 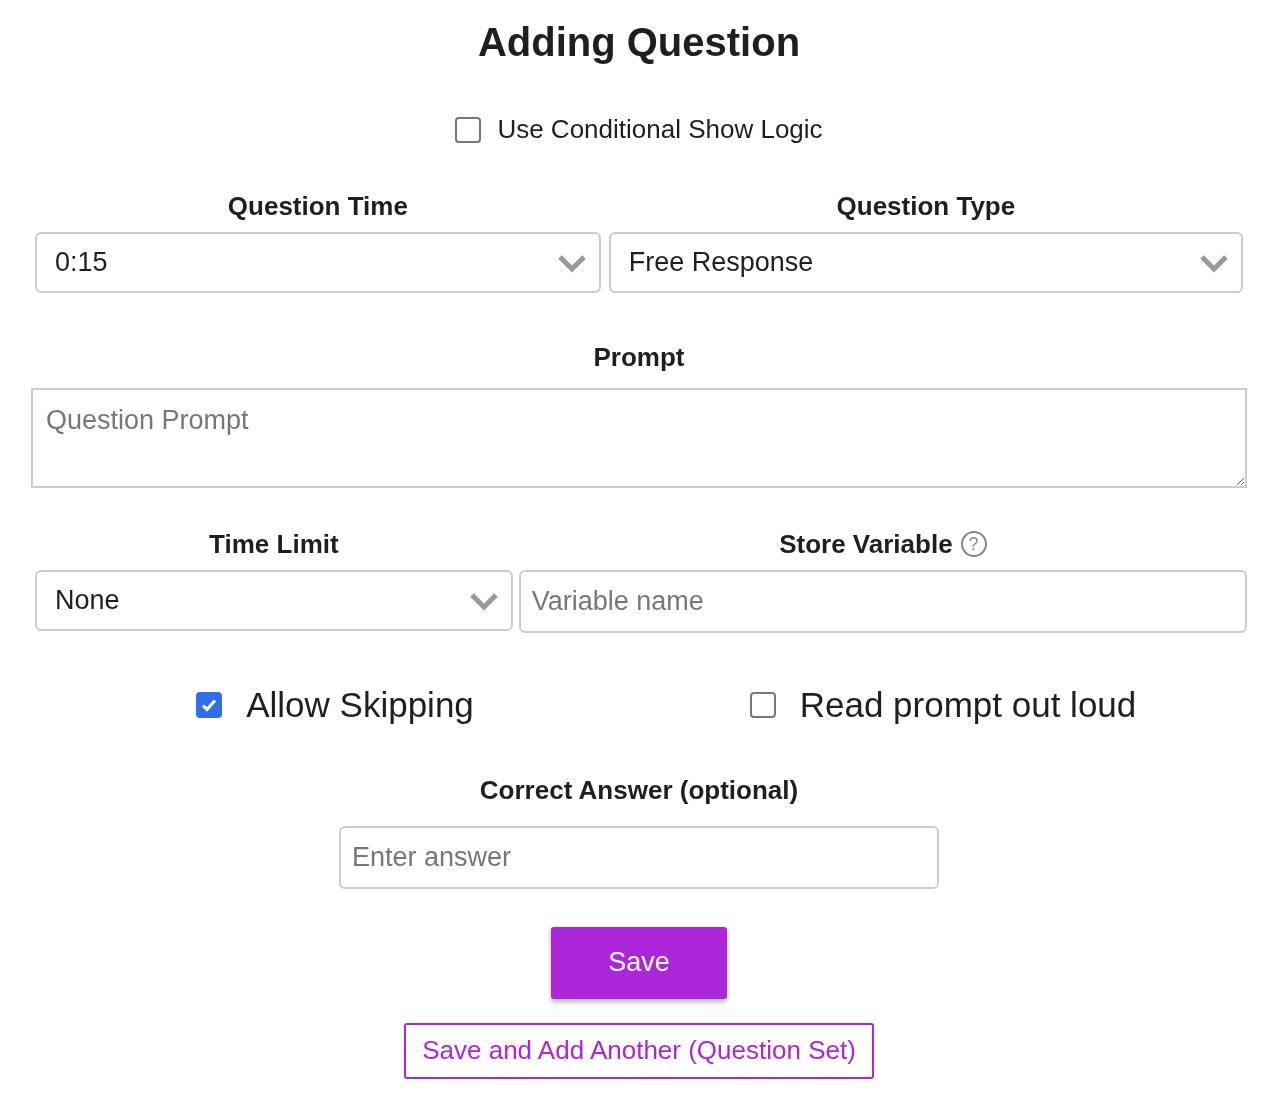 What do you see at coordinates (968, 705) in the screenshot?
I see `checkbox-label: Read prompt out loud` at bounding box center [968, 705].